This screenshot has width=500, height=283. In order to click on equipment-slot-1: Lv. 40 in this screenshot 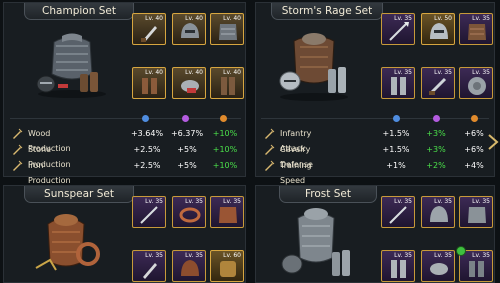, I will do `click(149, 29)`.